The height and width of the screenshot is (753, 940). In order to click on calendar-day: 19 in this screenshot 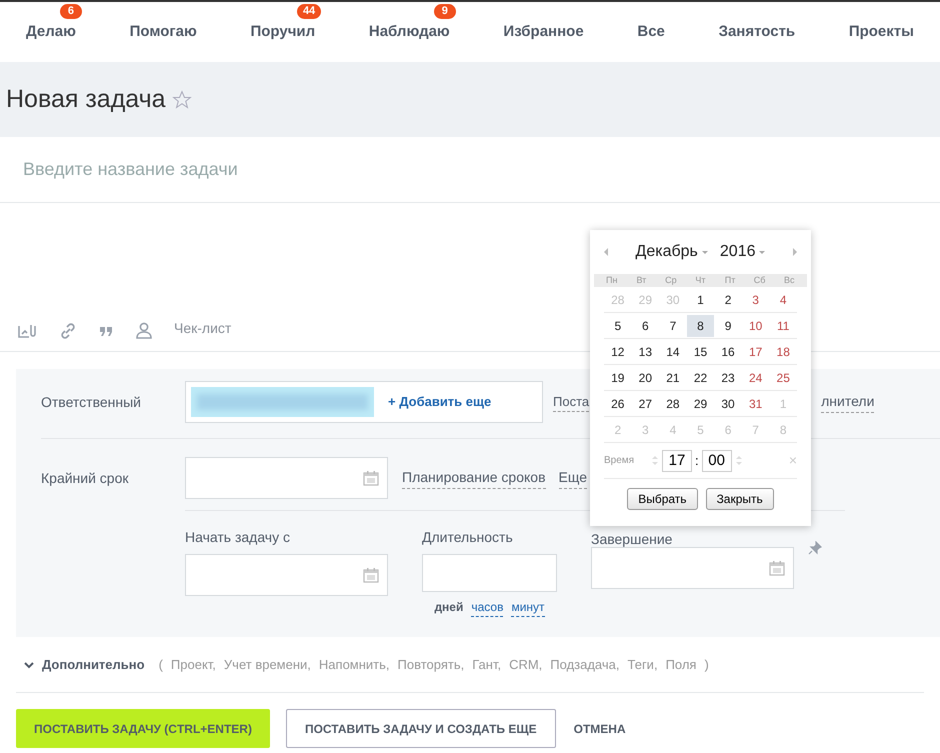, I will do `click(618, 377)`.